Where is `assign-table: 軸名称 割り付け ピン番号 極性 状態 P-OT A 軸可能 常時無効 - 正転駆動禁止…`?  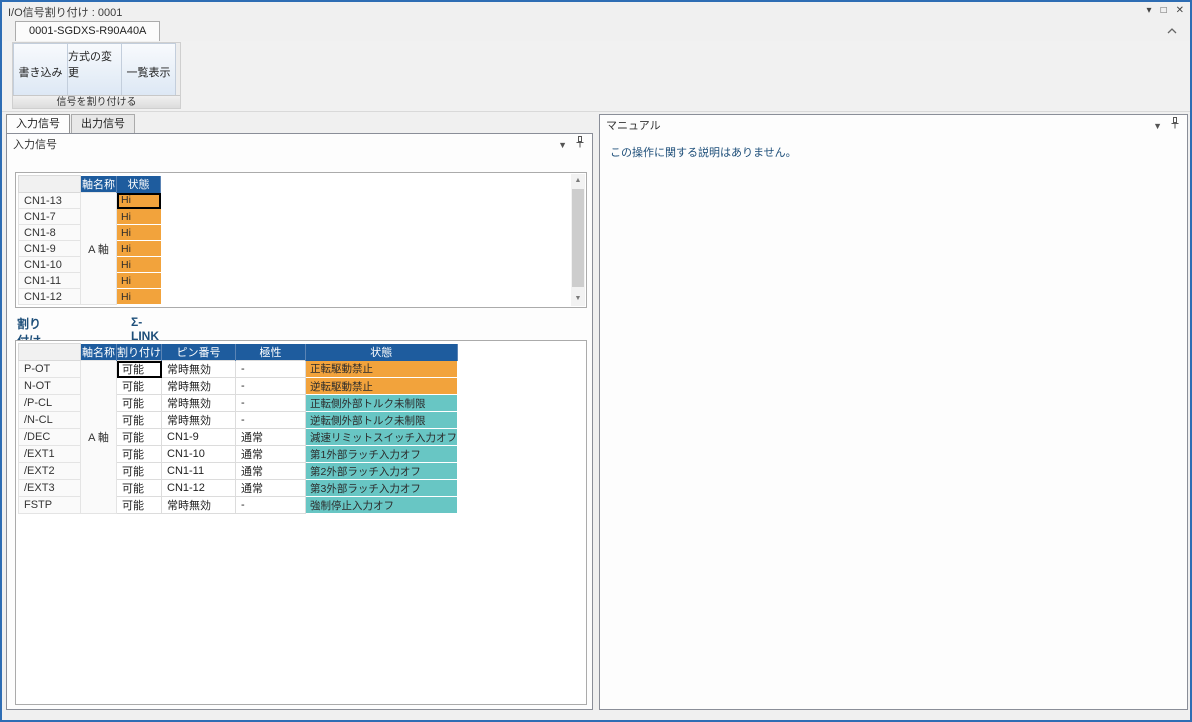
assign-table: 軸名称 割り付け ピン番号 極性 状態 P-OT A 軸可能 常時無効 - 正転駆動禁止… is located at coordinates (238, 428).